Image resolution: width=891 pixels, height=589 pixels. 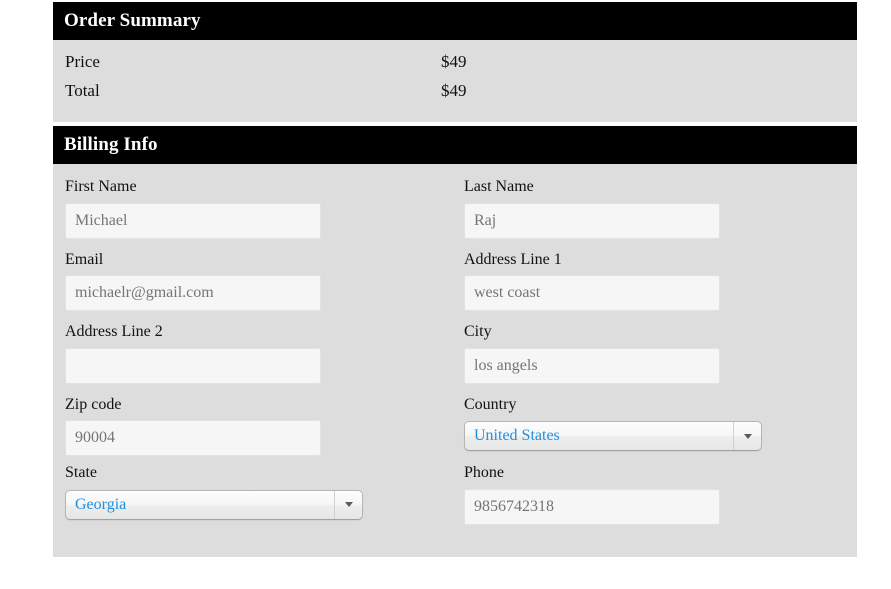 I want to click on country-label: Country, so click(x=490, y=404).